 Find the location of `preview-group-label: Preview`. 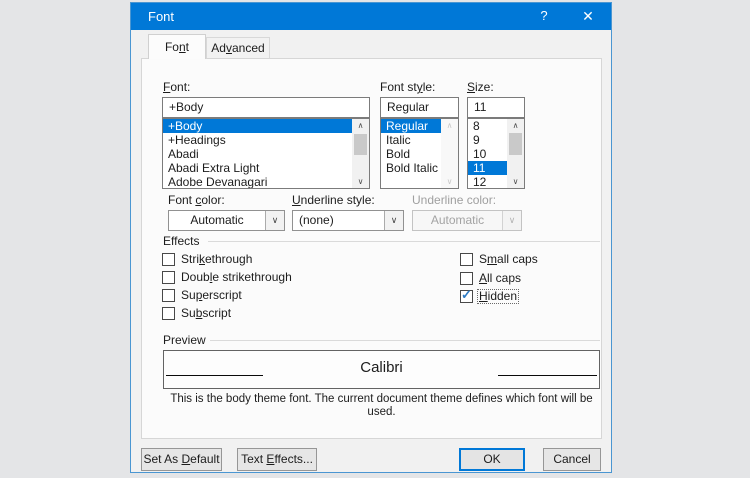

preview-group-label: Preview is located at coordinates (184, 340).